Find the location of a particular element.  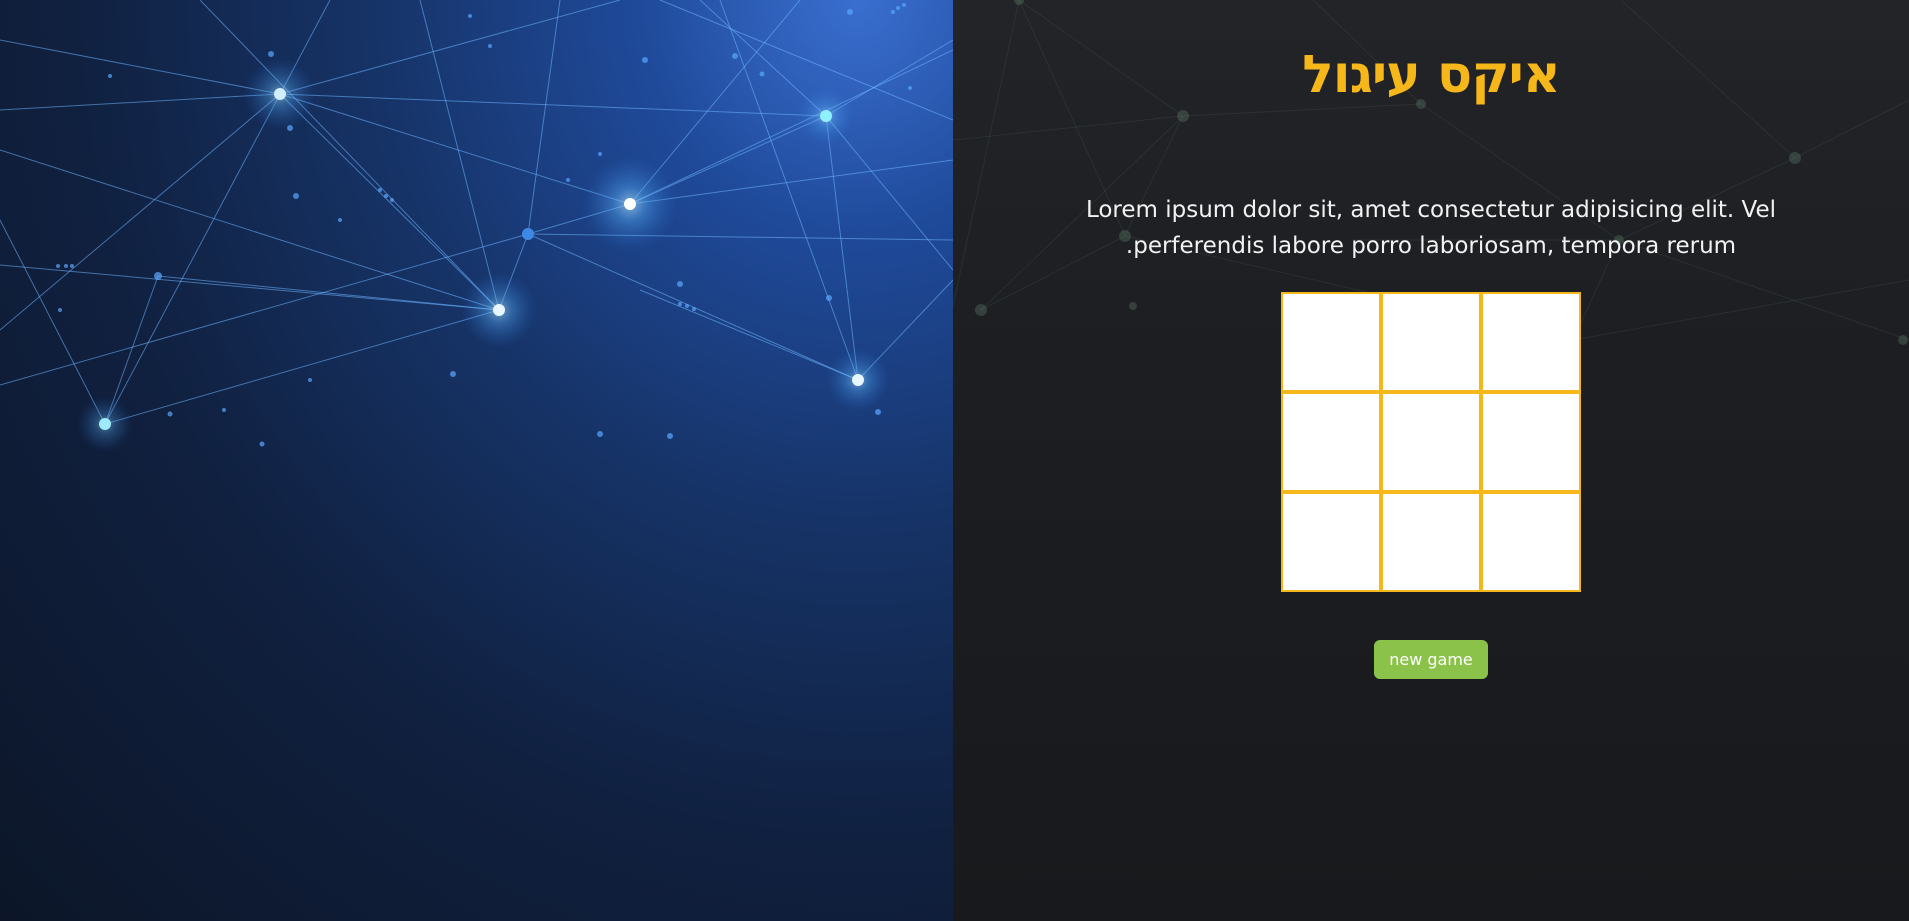

new-game-button: new game is located at coordinates (1431, 659).